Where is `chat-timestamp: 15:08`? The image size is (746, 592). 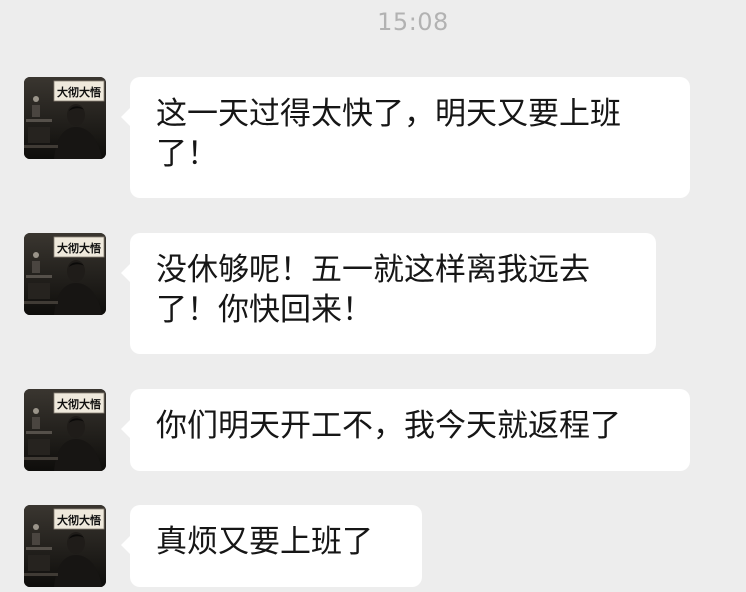
chat-timestamp: 15:08 is located at coordinates (413, 22).